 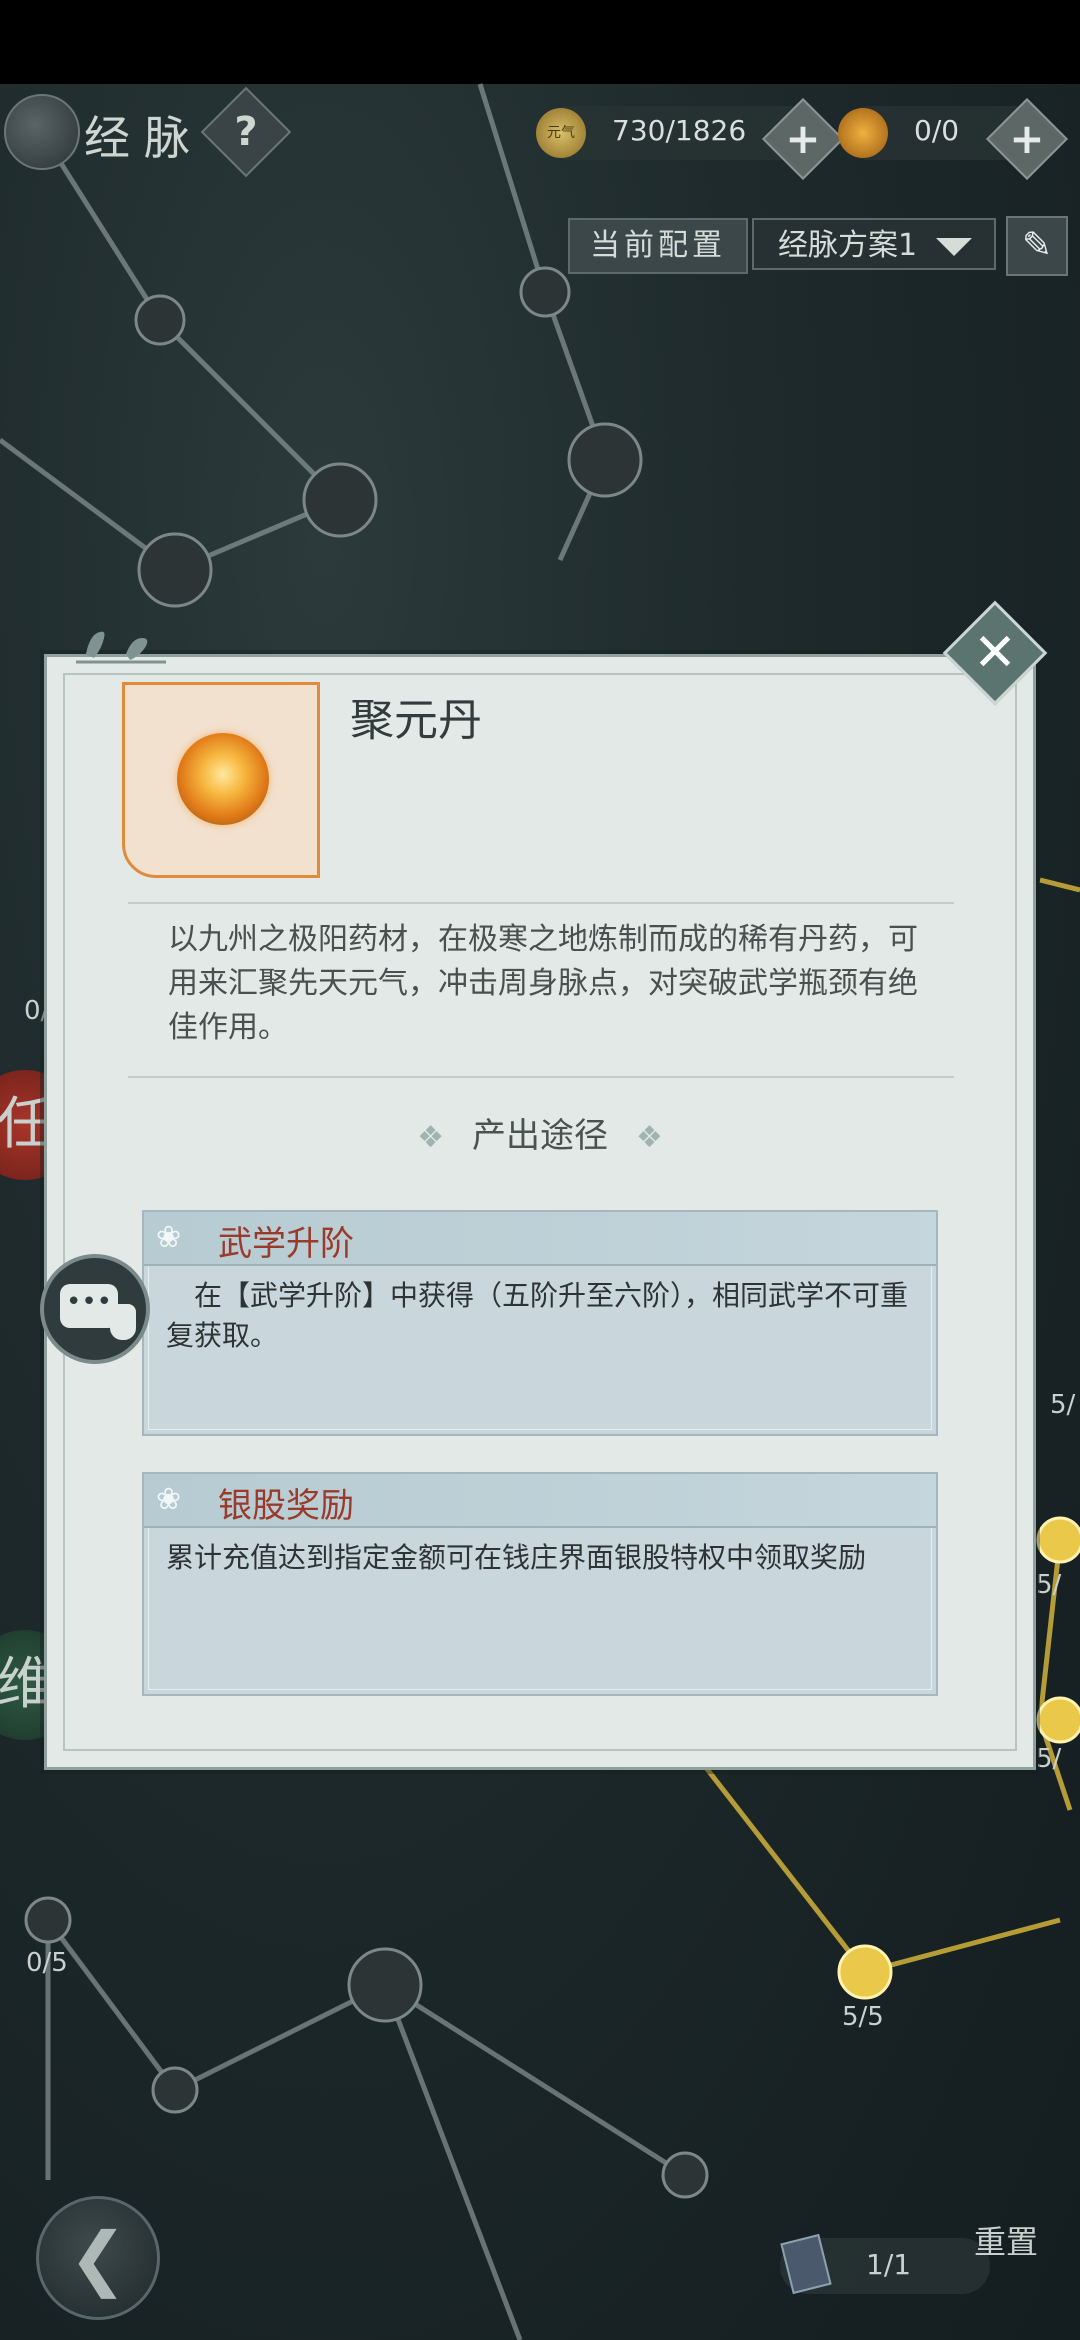 What do you see at coordinates (561, 133) in the screenshot?
I see `yuanqi-coin-icon: 元气` at bounding box center [561, 133].